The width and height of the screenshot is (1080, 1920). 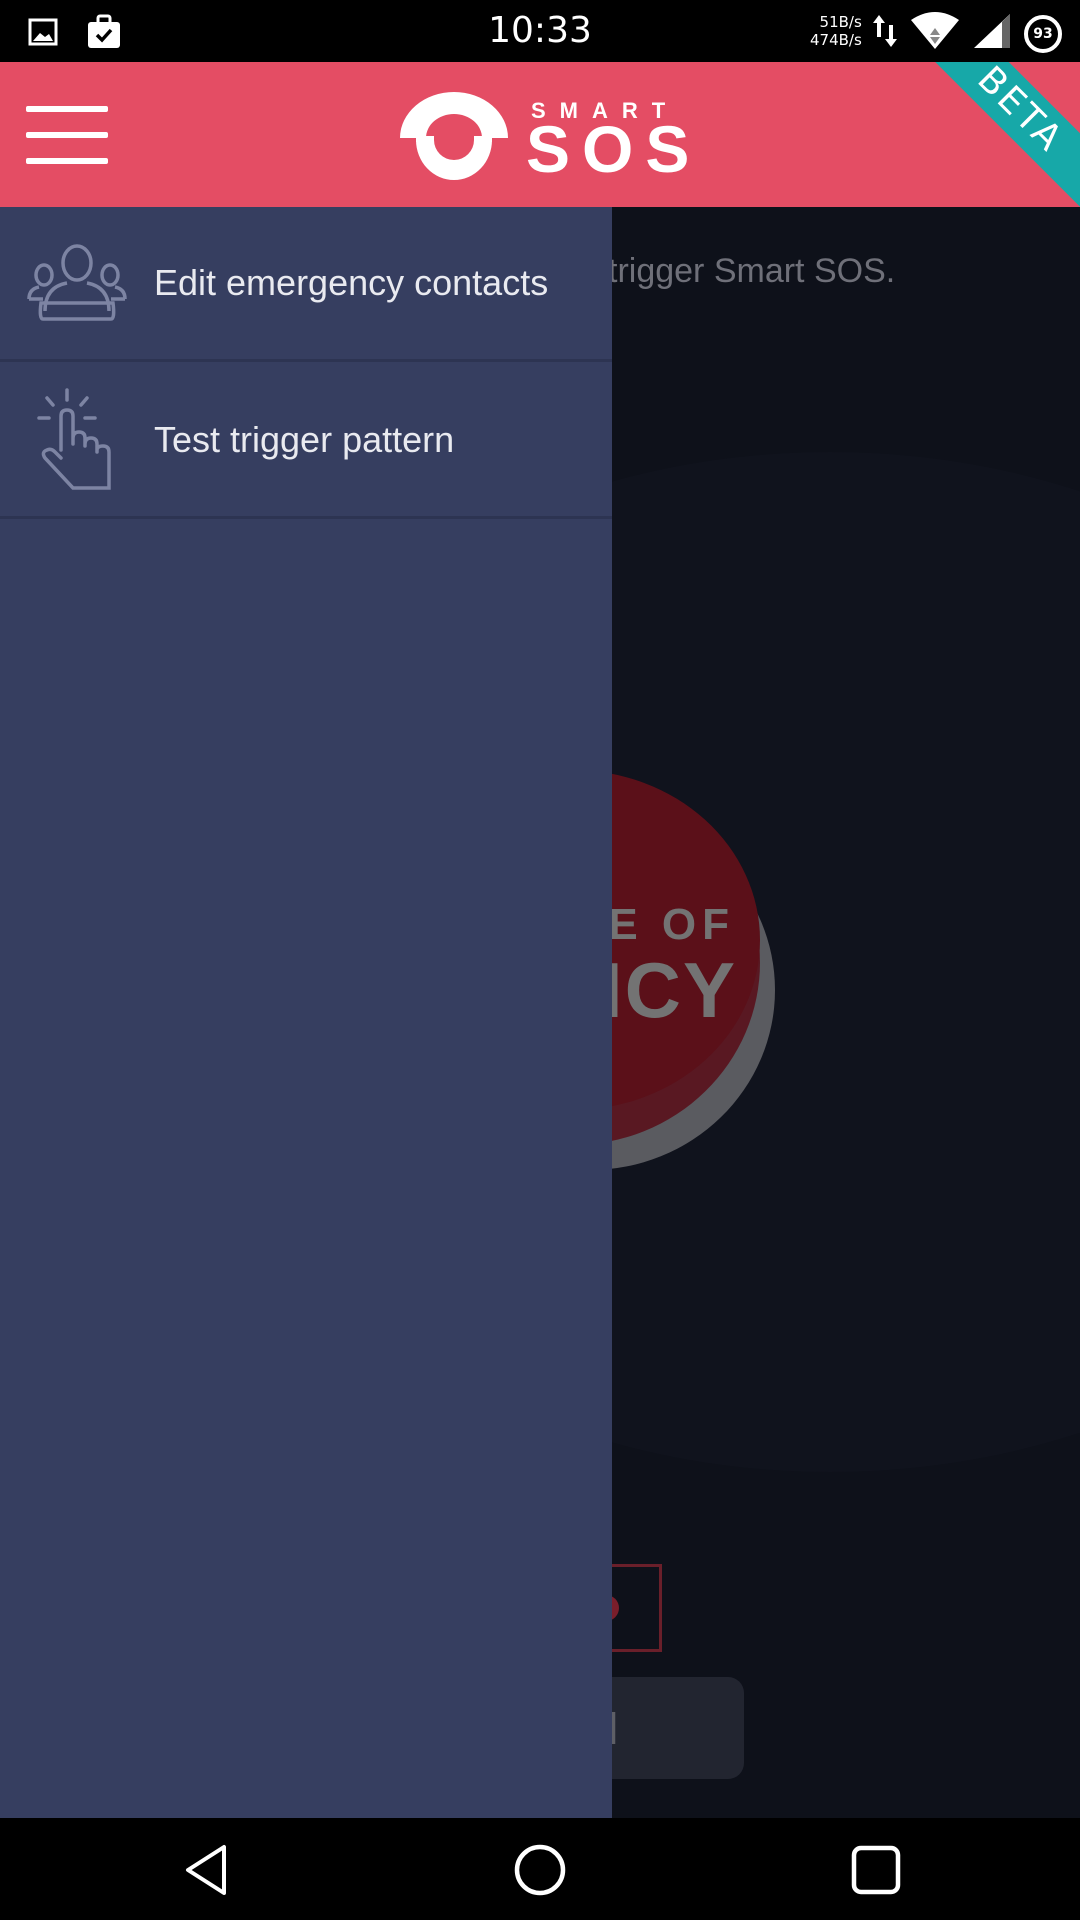 I want to click on recents-button, so click(x=876, y=1870).